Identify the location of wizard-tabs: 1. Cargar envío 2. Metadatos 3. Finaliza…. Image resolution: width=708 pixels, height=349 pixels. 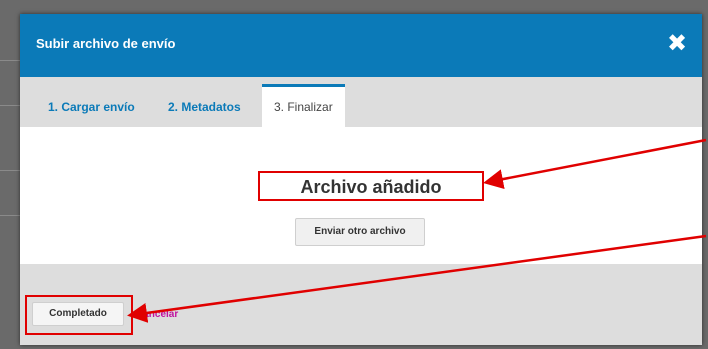
(361, 103).